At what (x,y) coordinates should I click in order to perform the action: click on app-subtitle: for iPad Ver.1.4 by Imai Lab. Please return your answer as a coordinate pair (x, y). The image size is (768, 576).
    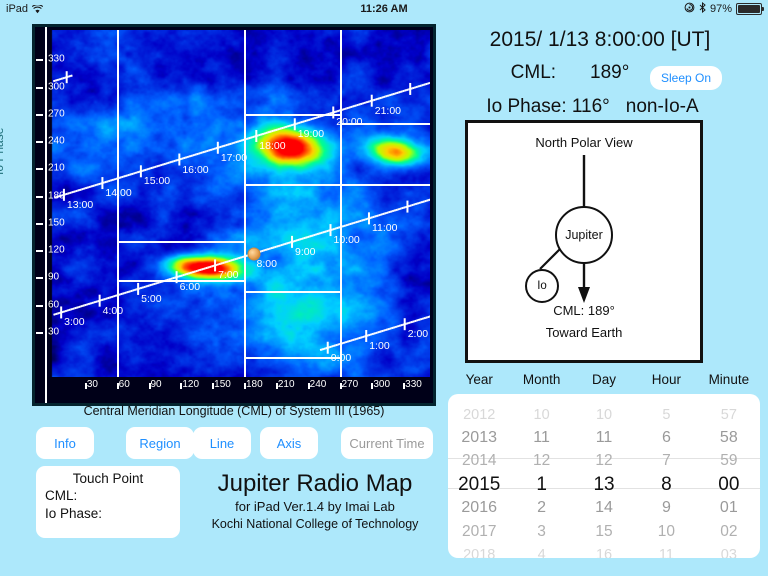
    Looking at the image, I should click on (315, 506).